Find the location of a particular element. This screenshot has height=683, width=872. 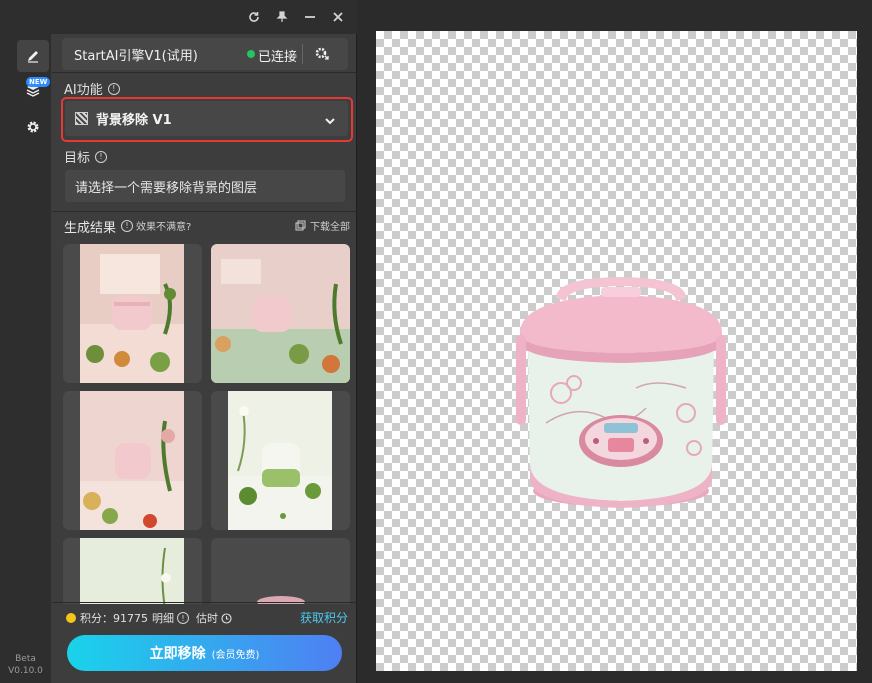

target-label: 目标 ! is located at coordinates (86, 156).